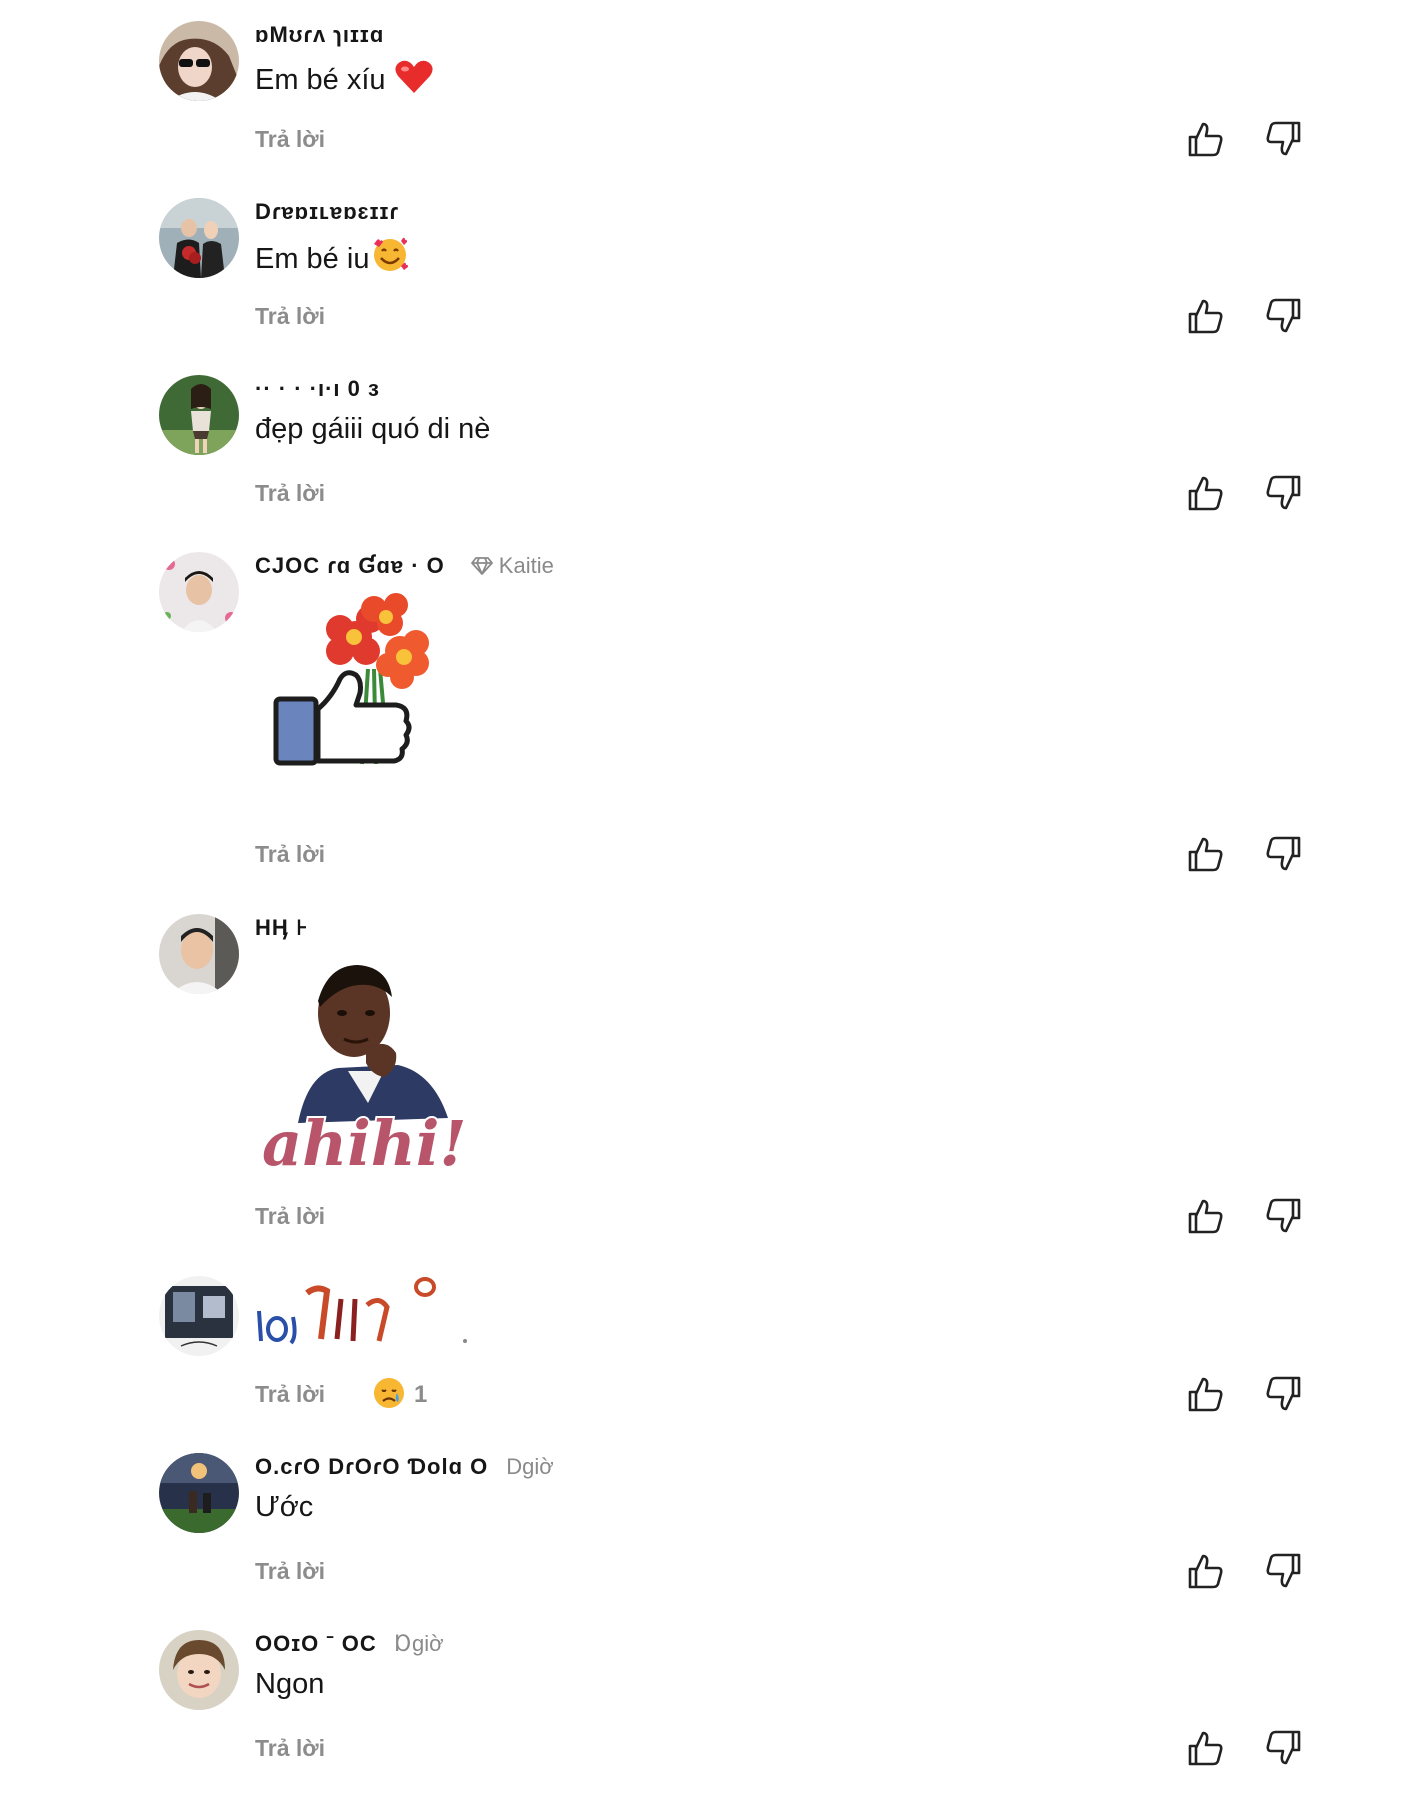 The height and width of the screenshot is (1813, 1427). I want to click on comment-username: OOɪO ˉ OC Ɒgiờ, so click(349, 1644).